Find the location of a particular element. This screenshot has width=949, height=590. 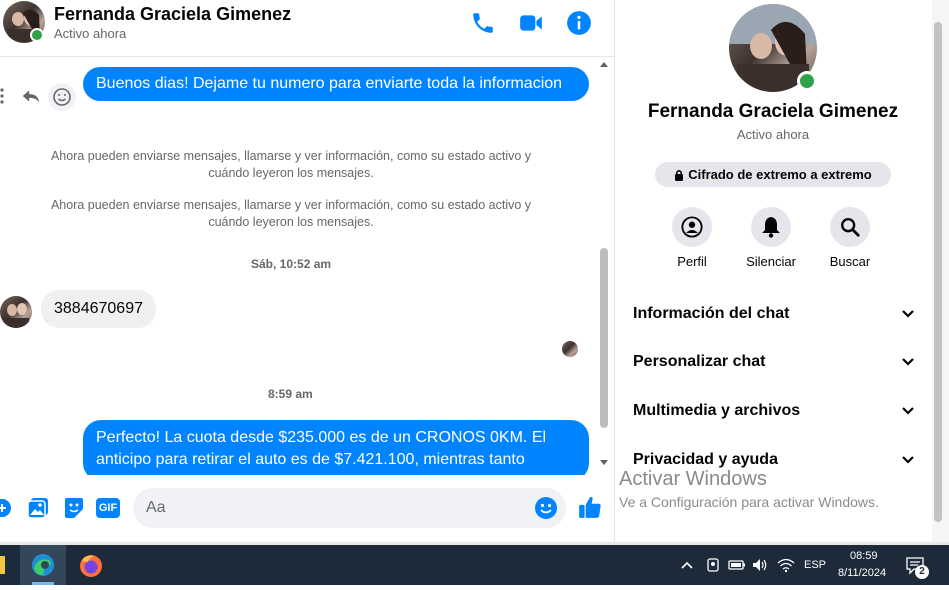

firefox-icon is located at coordinates (91, 566).